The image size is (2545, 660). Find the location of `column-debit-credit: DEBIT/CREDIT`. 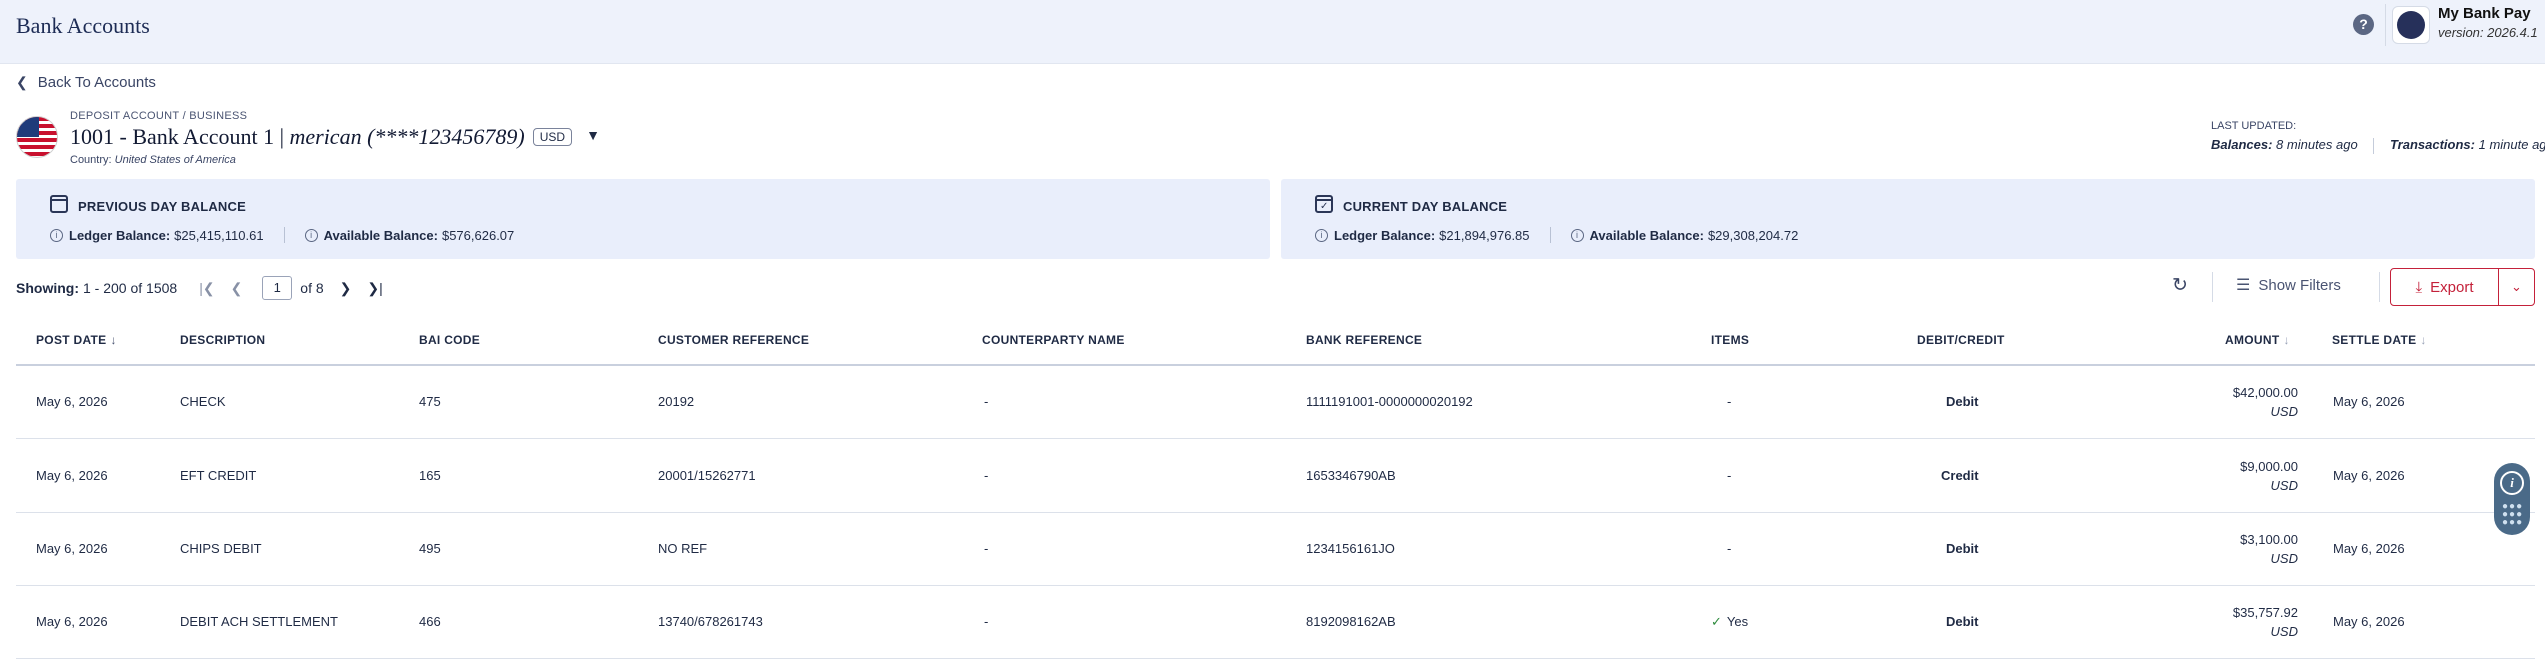

column-debit-credit: DEBIT/CREDIT is located at coordinates (1961, 340).